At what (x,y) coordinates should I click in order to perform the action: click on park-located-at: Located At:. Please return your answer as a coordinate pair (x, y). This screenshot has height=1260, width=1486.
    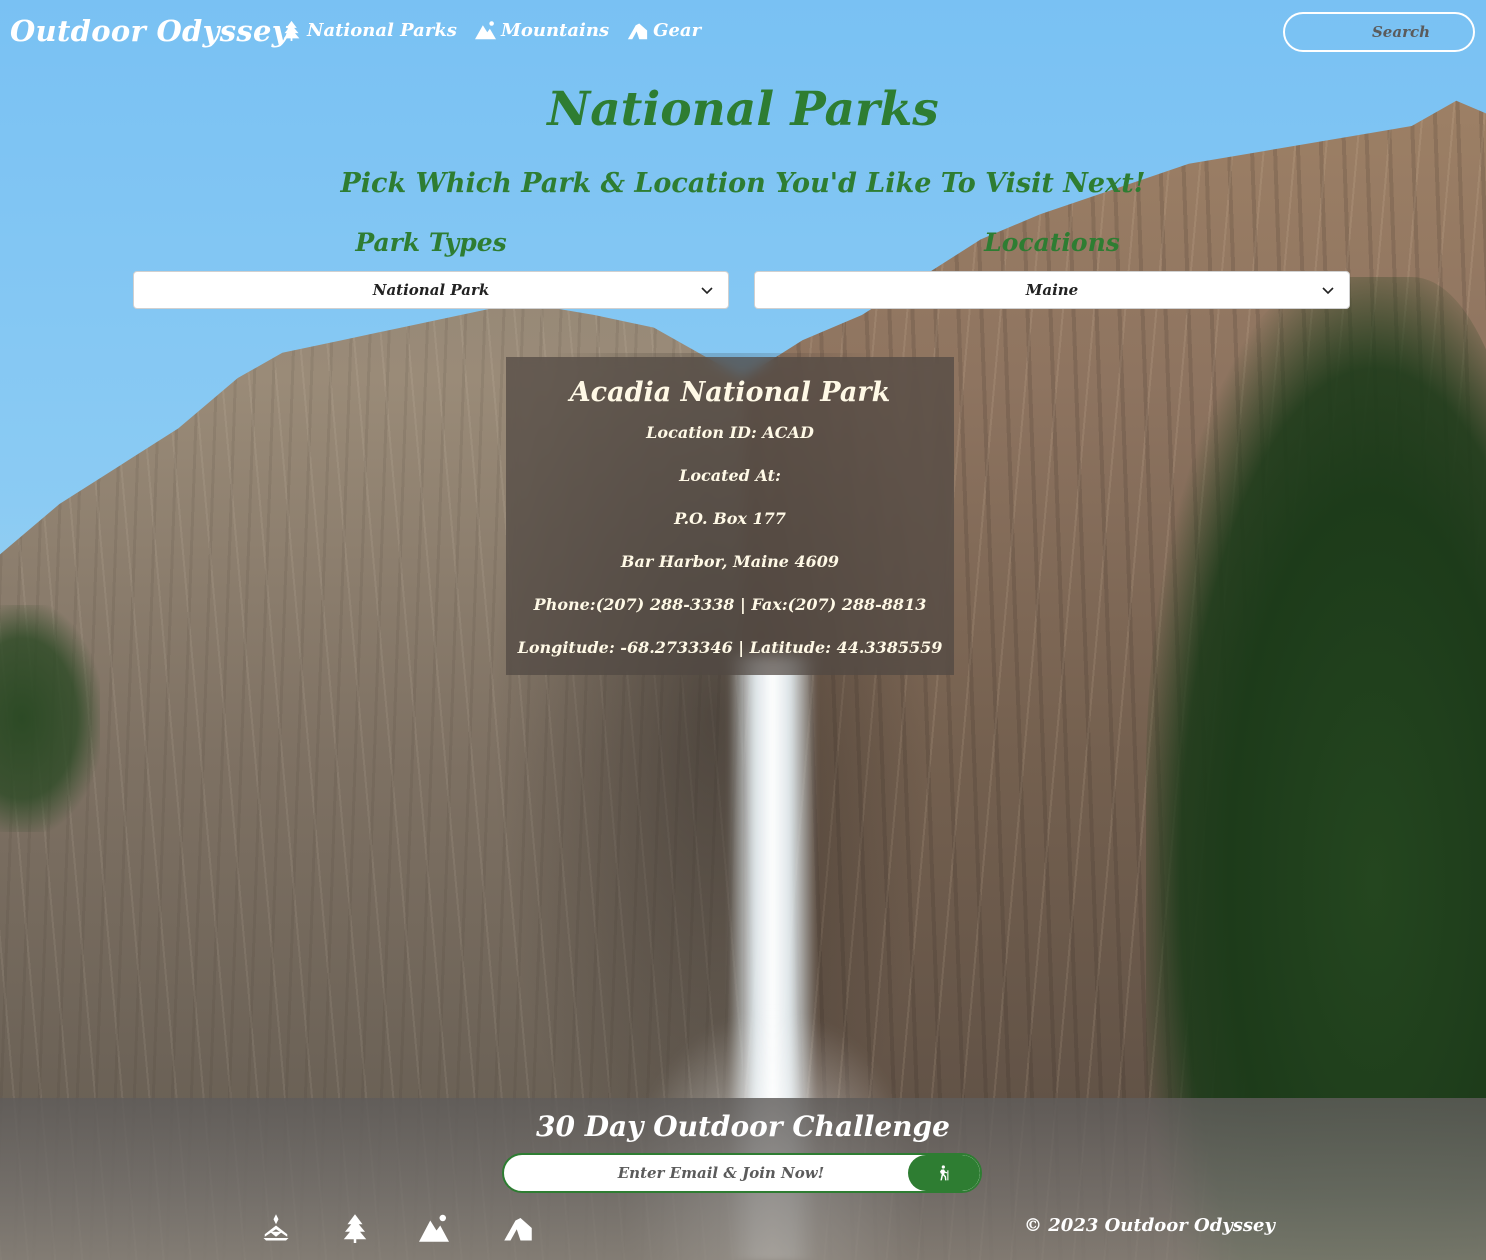
    Looking at the image, I should click on (730, 475).